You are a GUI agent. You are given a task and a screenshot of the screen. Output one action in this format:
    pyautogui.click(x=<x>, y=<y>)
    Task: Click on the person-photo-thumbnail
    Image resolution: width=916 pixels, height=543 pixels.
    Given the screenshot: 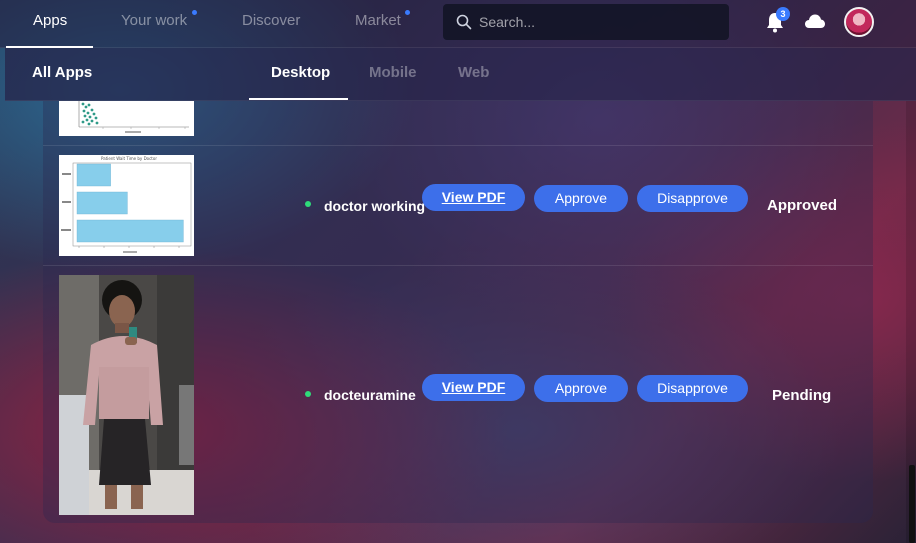 What is the action you would take?
    pyautogui.click(x=126, y=395)
    